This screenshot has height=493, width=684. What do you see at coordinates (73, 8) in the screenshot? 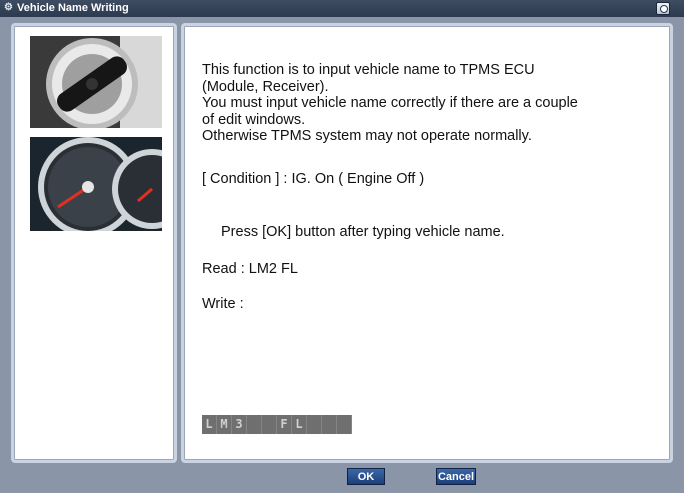
I see `window-title: Vehicle Name Writing` at bounding box center [73, 8].